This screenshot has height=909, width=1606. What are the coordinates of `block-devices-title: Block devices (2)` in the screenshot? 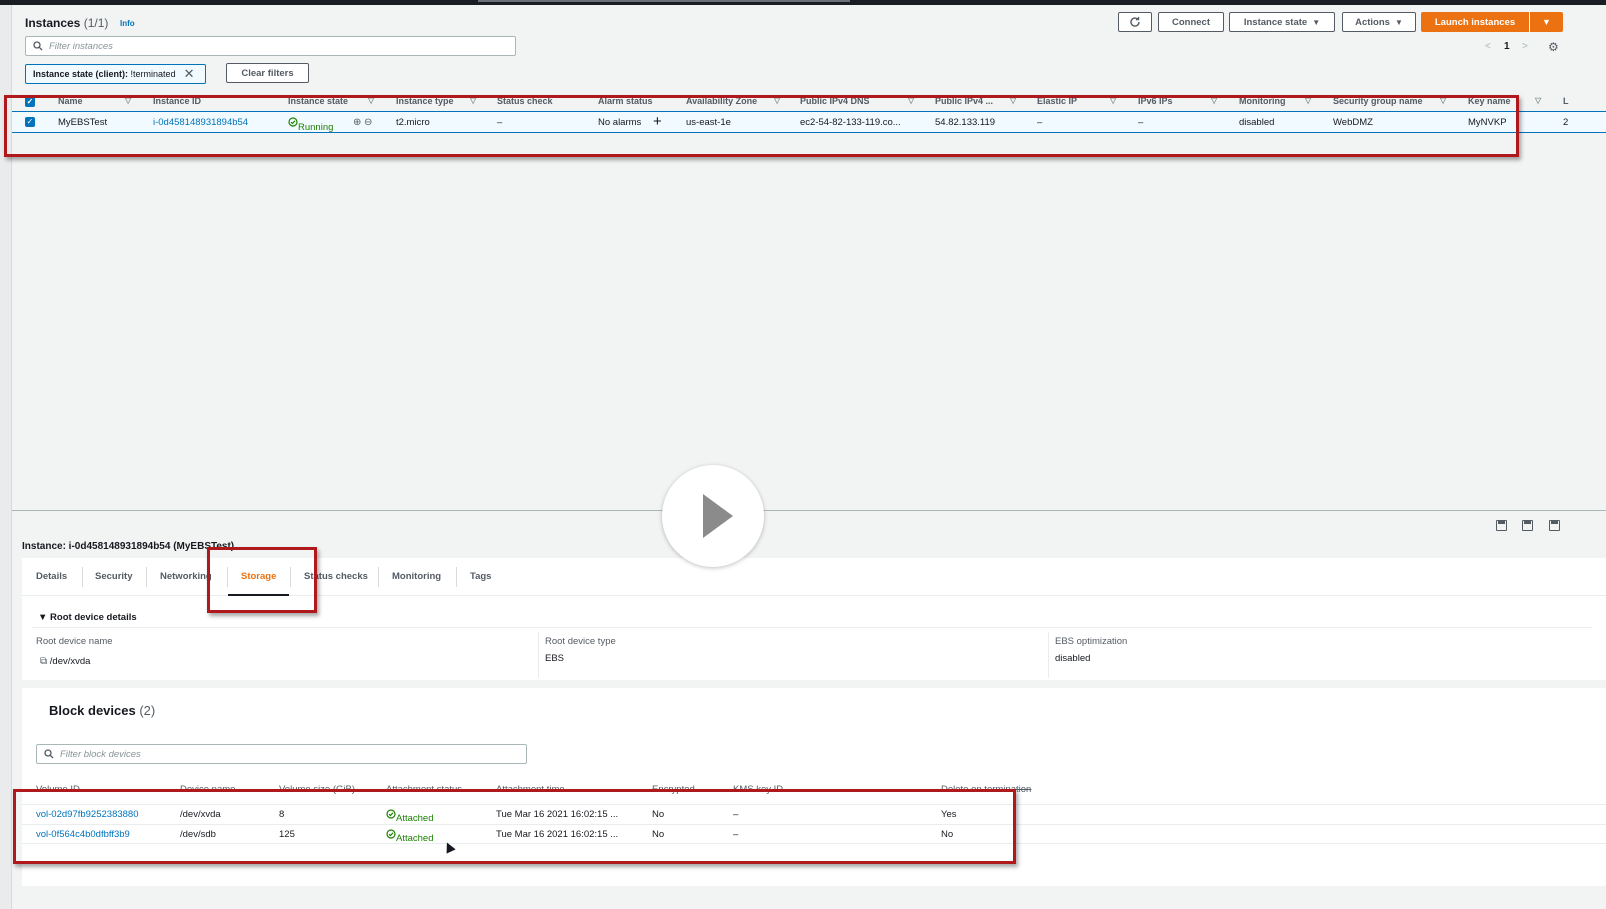 It's located at (102, 710).